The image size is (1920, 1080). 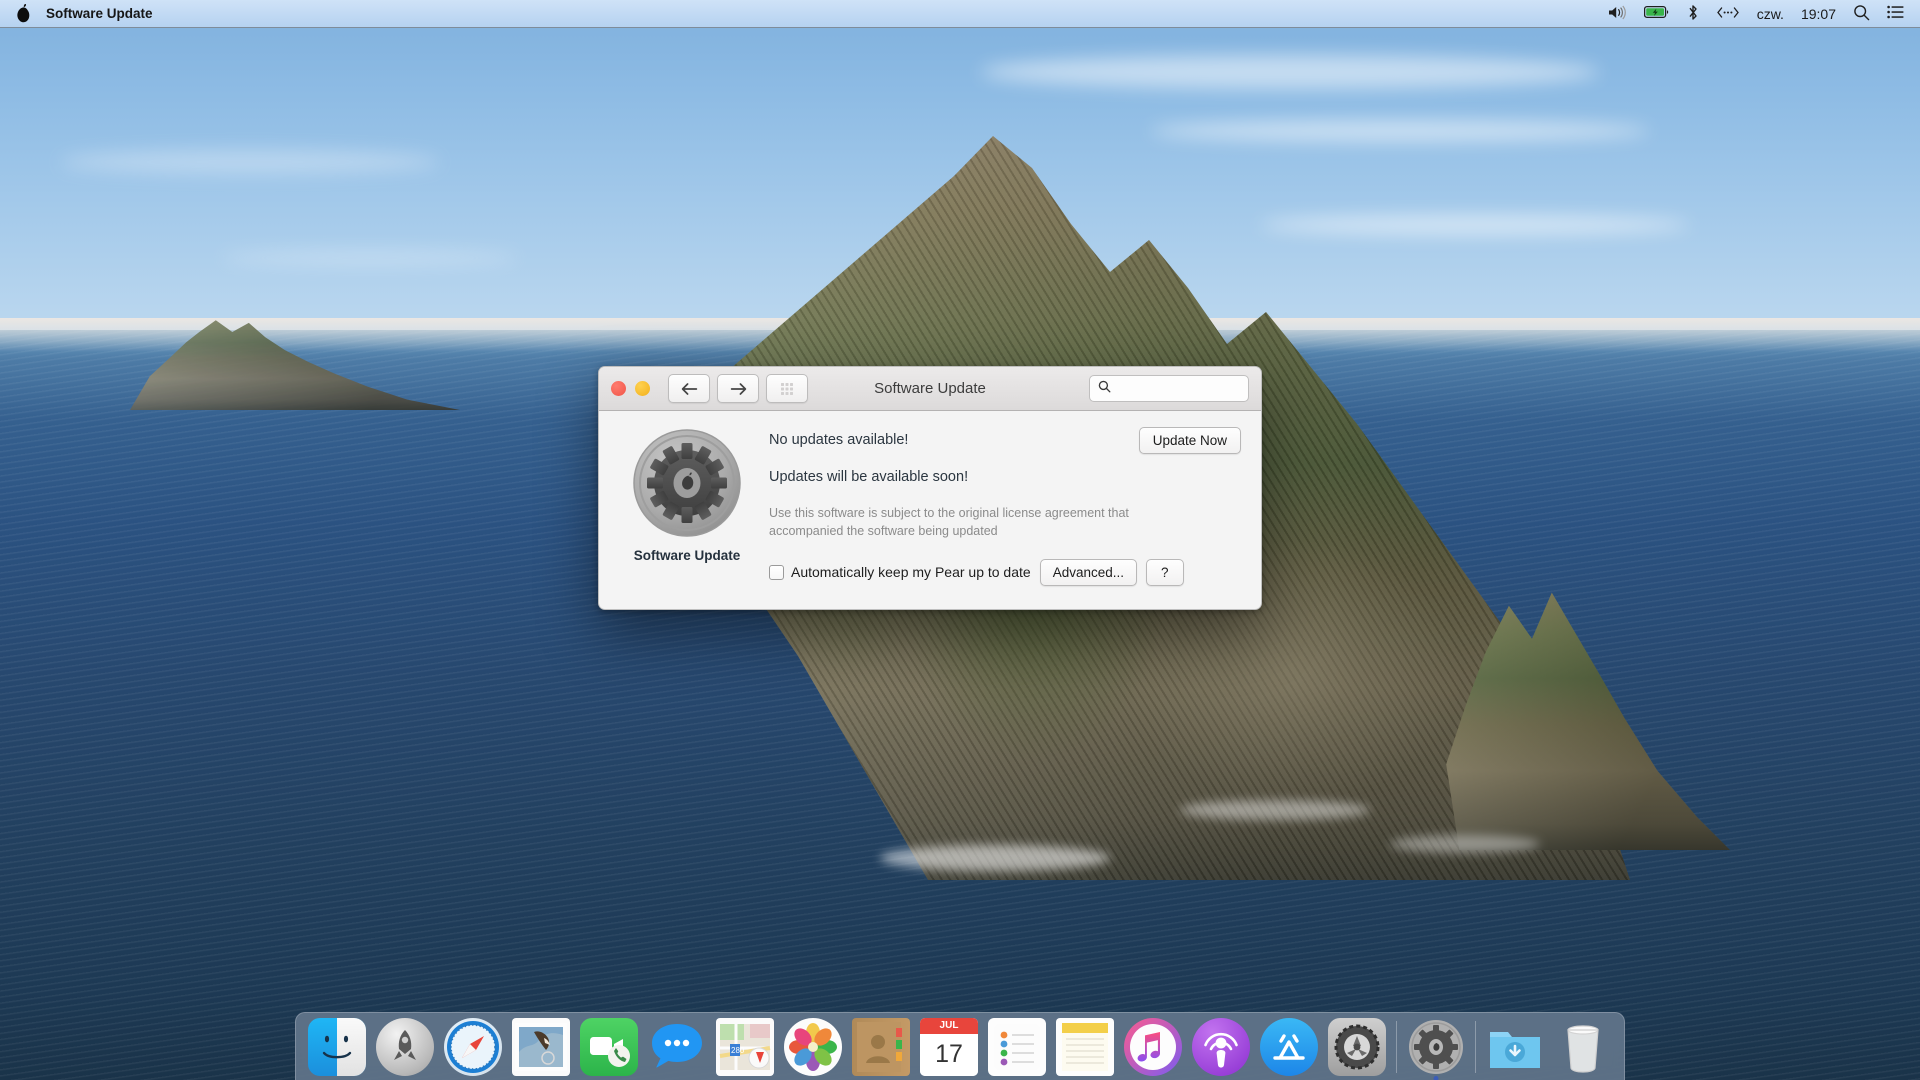 I want to click on podcasts-icon, so click(x=1221, y=1046).